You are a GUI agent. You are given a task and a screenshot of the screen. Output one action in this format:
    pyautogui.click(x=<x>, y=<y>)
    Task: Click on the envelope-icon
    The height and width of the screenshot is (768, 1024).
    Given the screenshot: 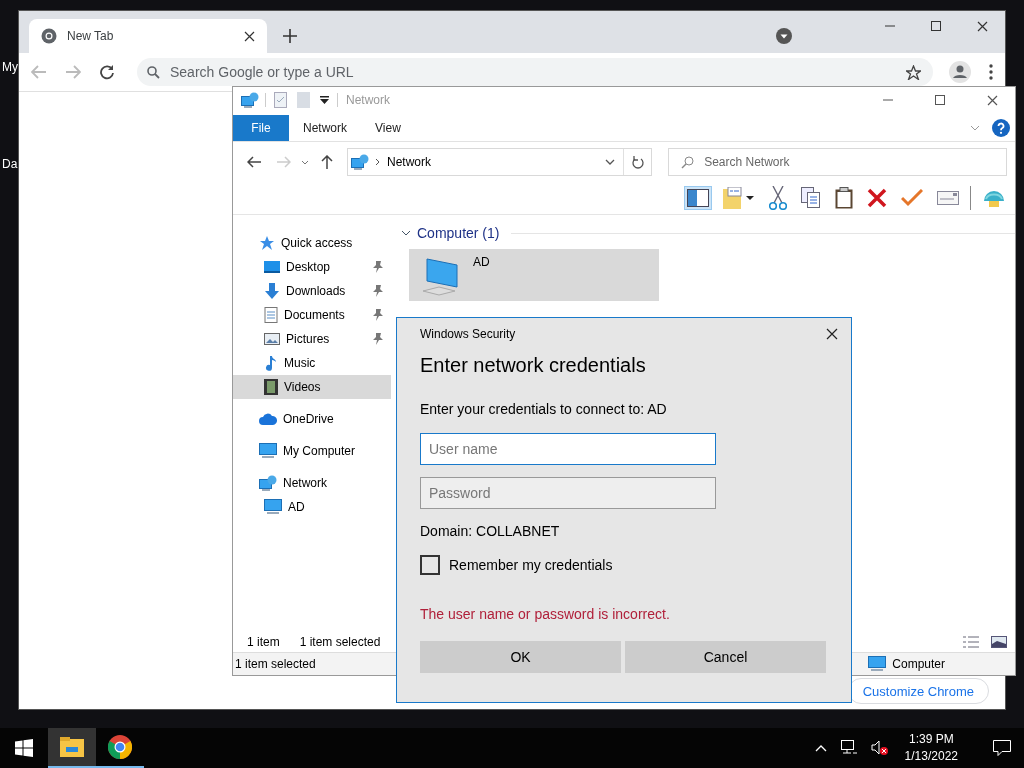 What is the action you would take?
    pyautogui.click(x=948, y=198)
    